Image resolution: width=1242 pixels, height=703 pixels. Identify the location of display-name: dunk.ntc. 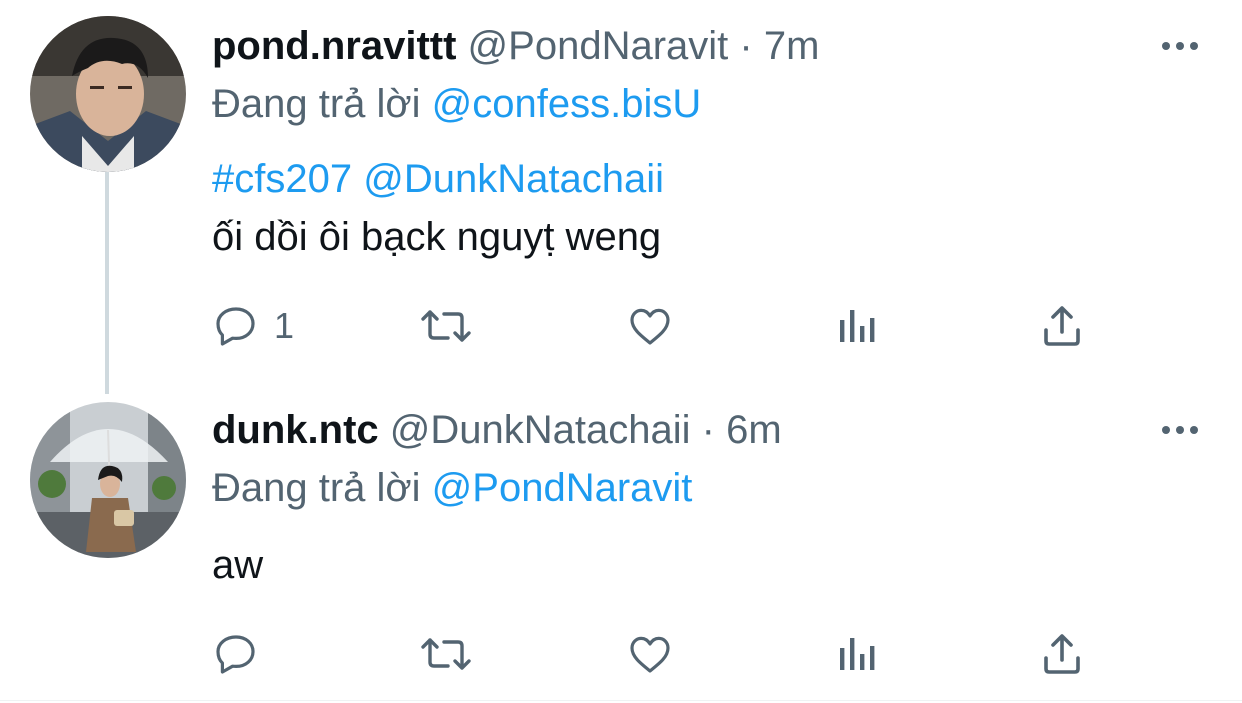
(295, 430).